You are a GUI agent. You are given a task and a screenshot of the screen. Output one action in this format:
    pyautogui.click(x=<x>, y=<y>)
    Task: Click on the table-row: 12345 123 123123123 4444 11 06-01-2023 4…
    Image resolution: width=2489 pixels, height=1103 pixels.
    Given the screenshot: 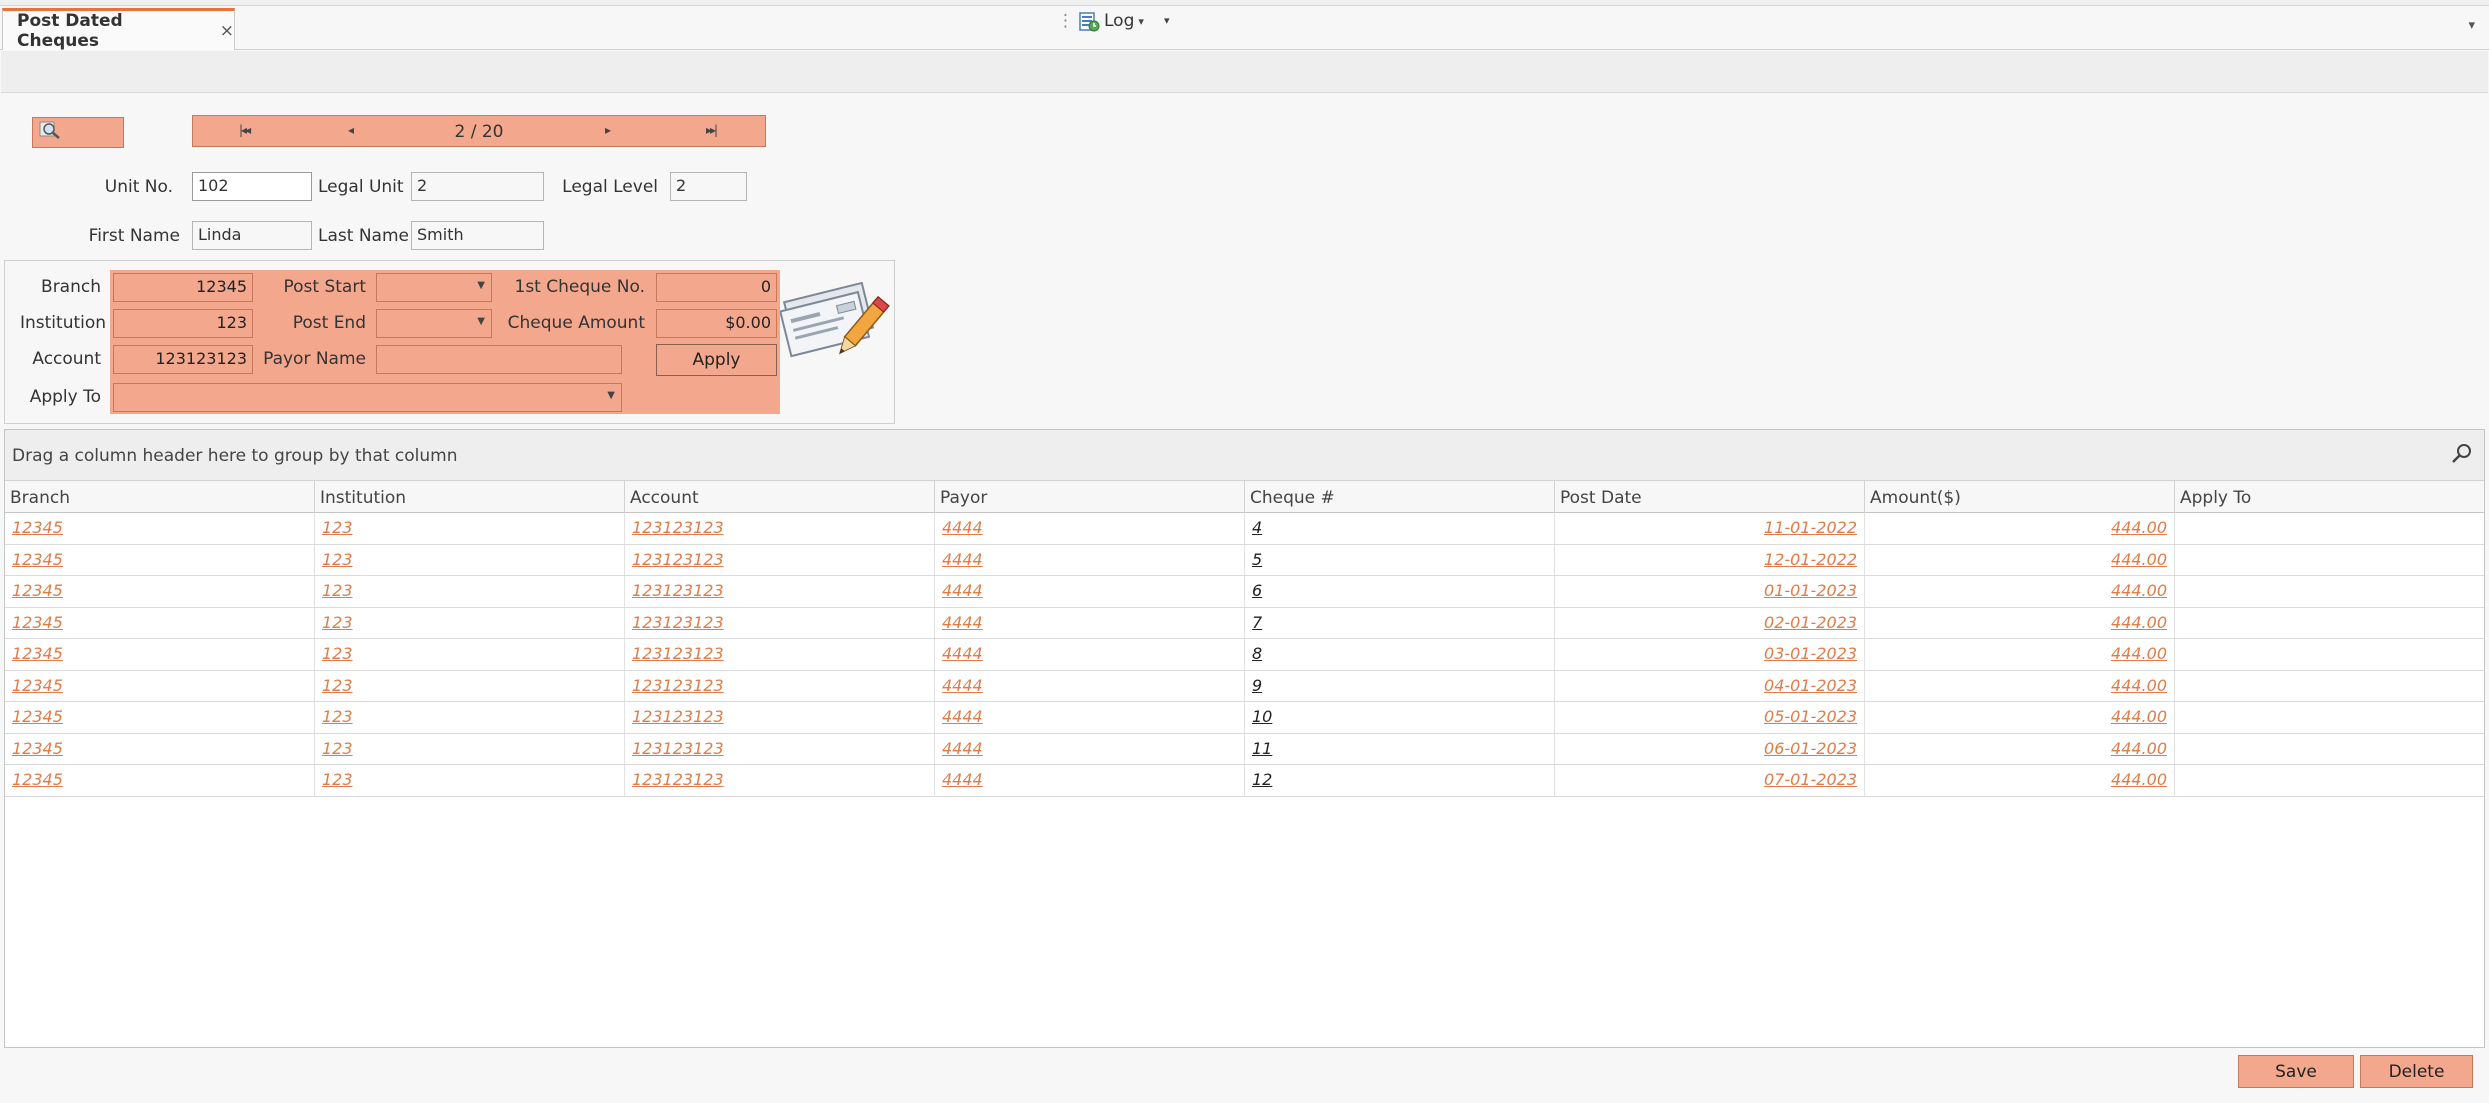 What is the action you would take?
    pyautogui.click(x=1244, y=749)
    